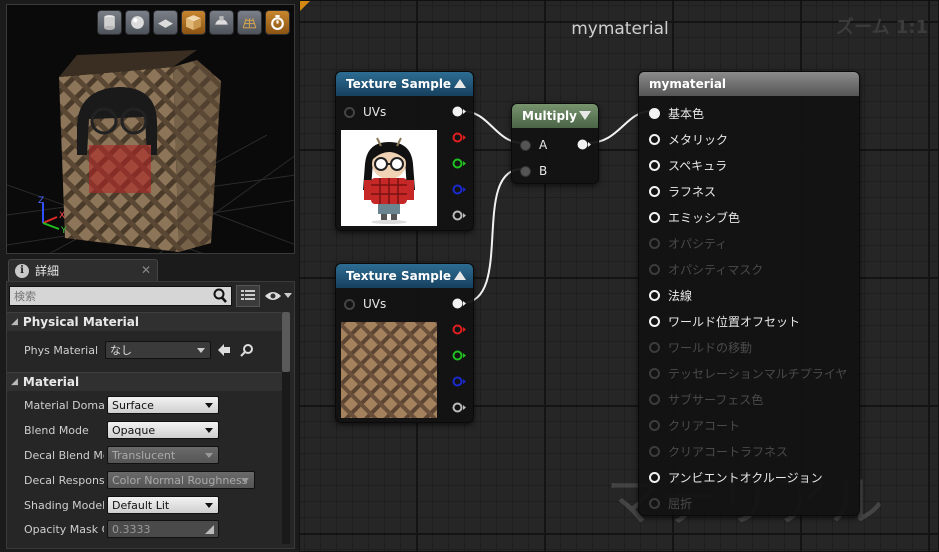  Describe the element at coordinates (131, 529) in the screenshot. I see `field-value: 0.3333` at that location.